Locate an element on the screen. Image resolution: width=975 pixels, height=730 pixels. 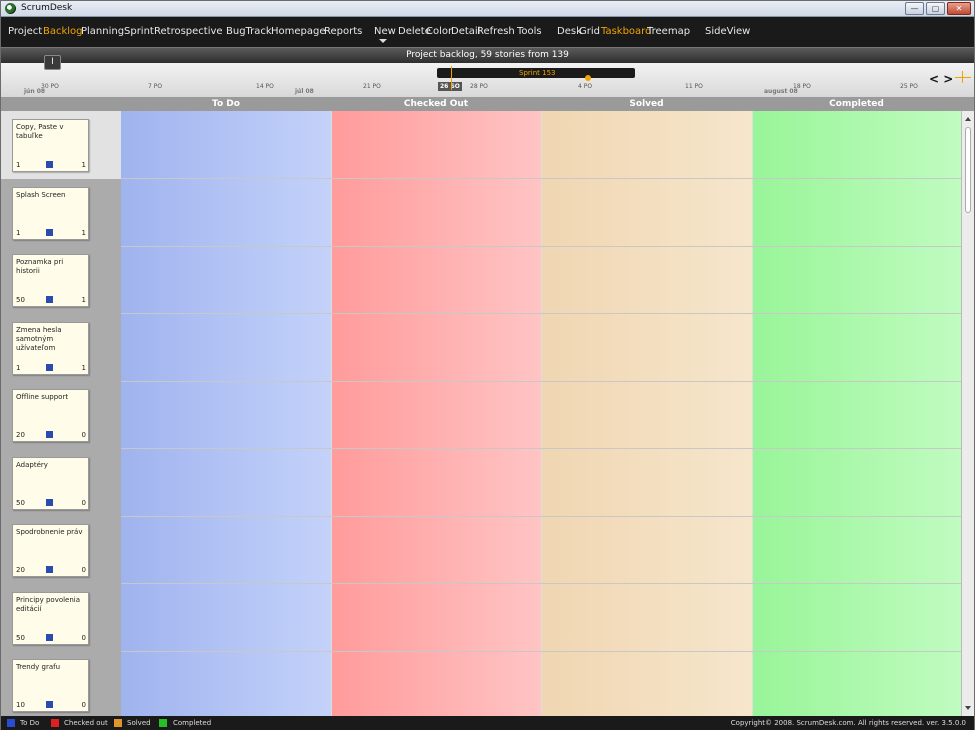
story-row-header: Spodrobnenie práv 20 0 is located at coordinates (61, 550).